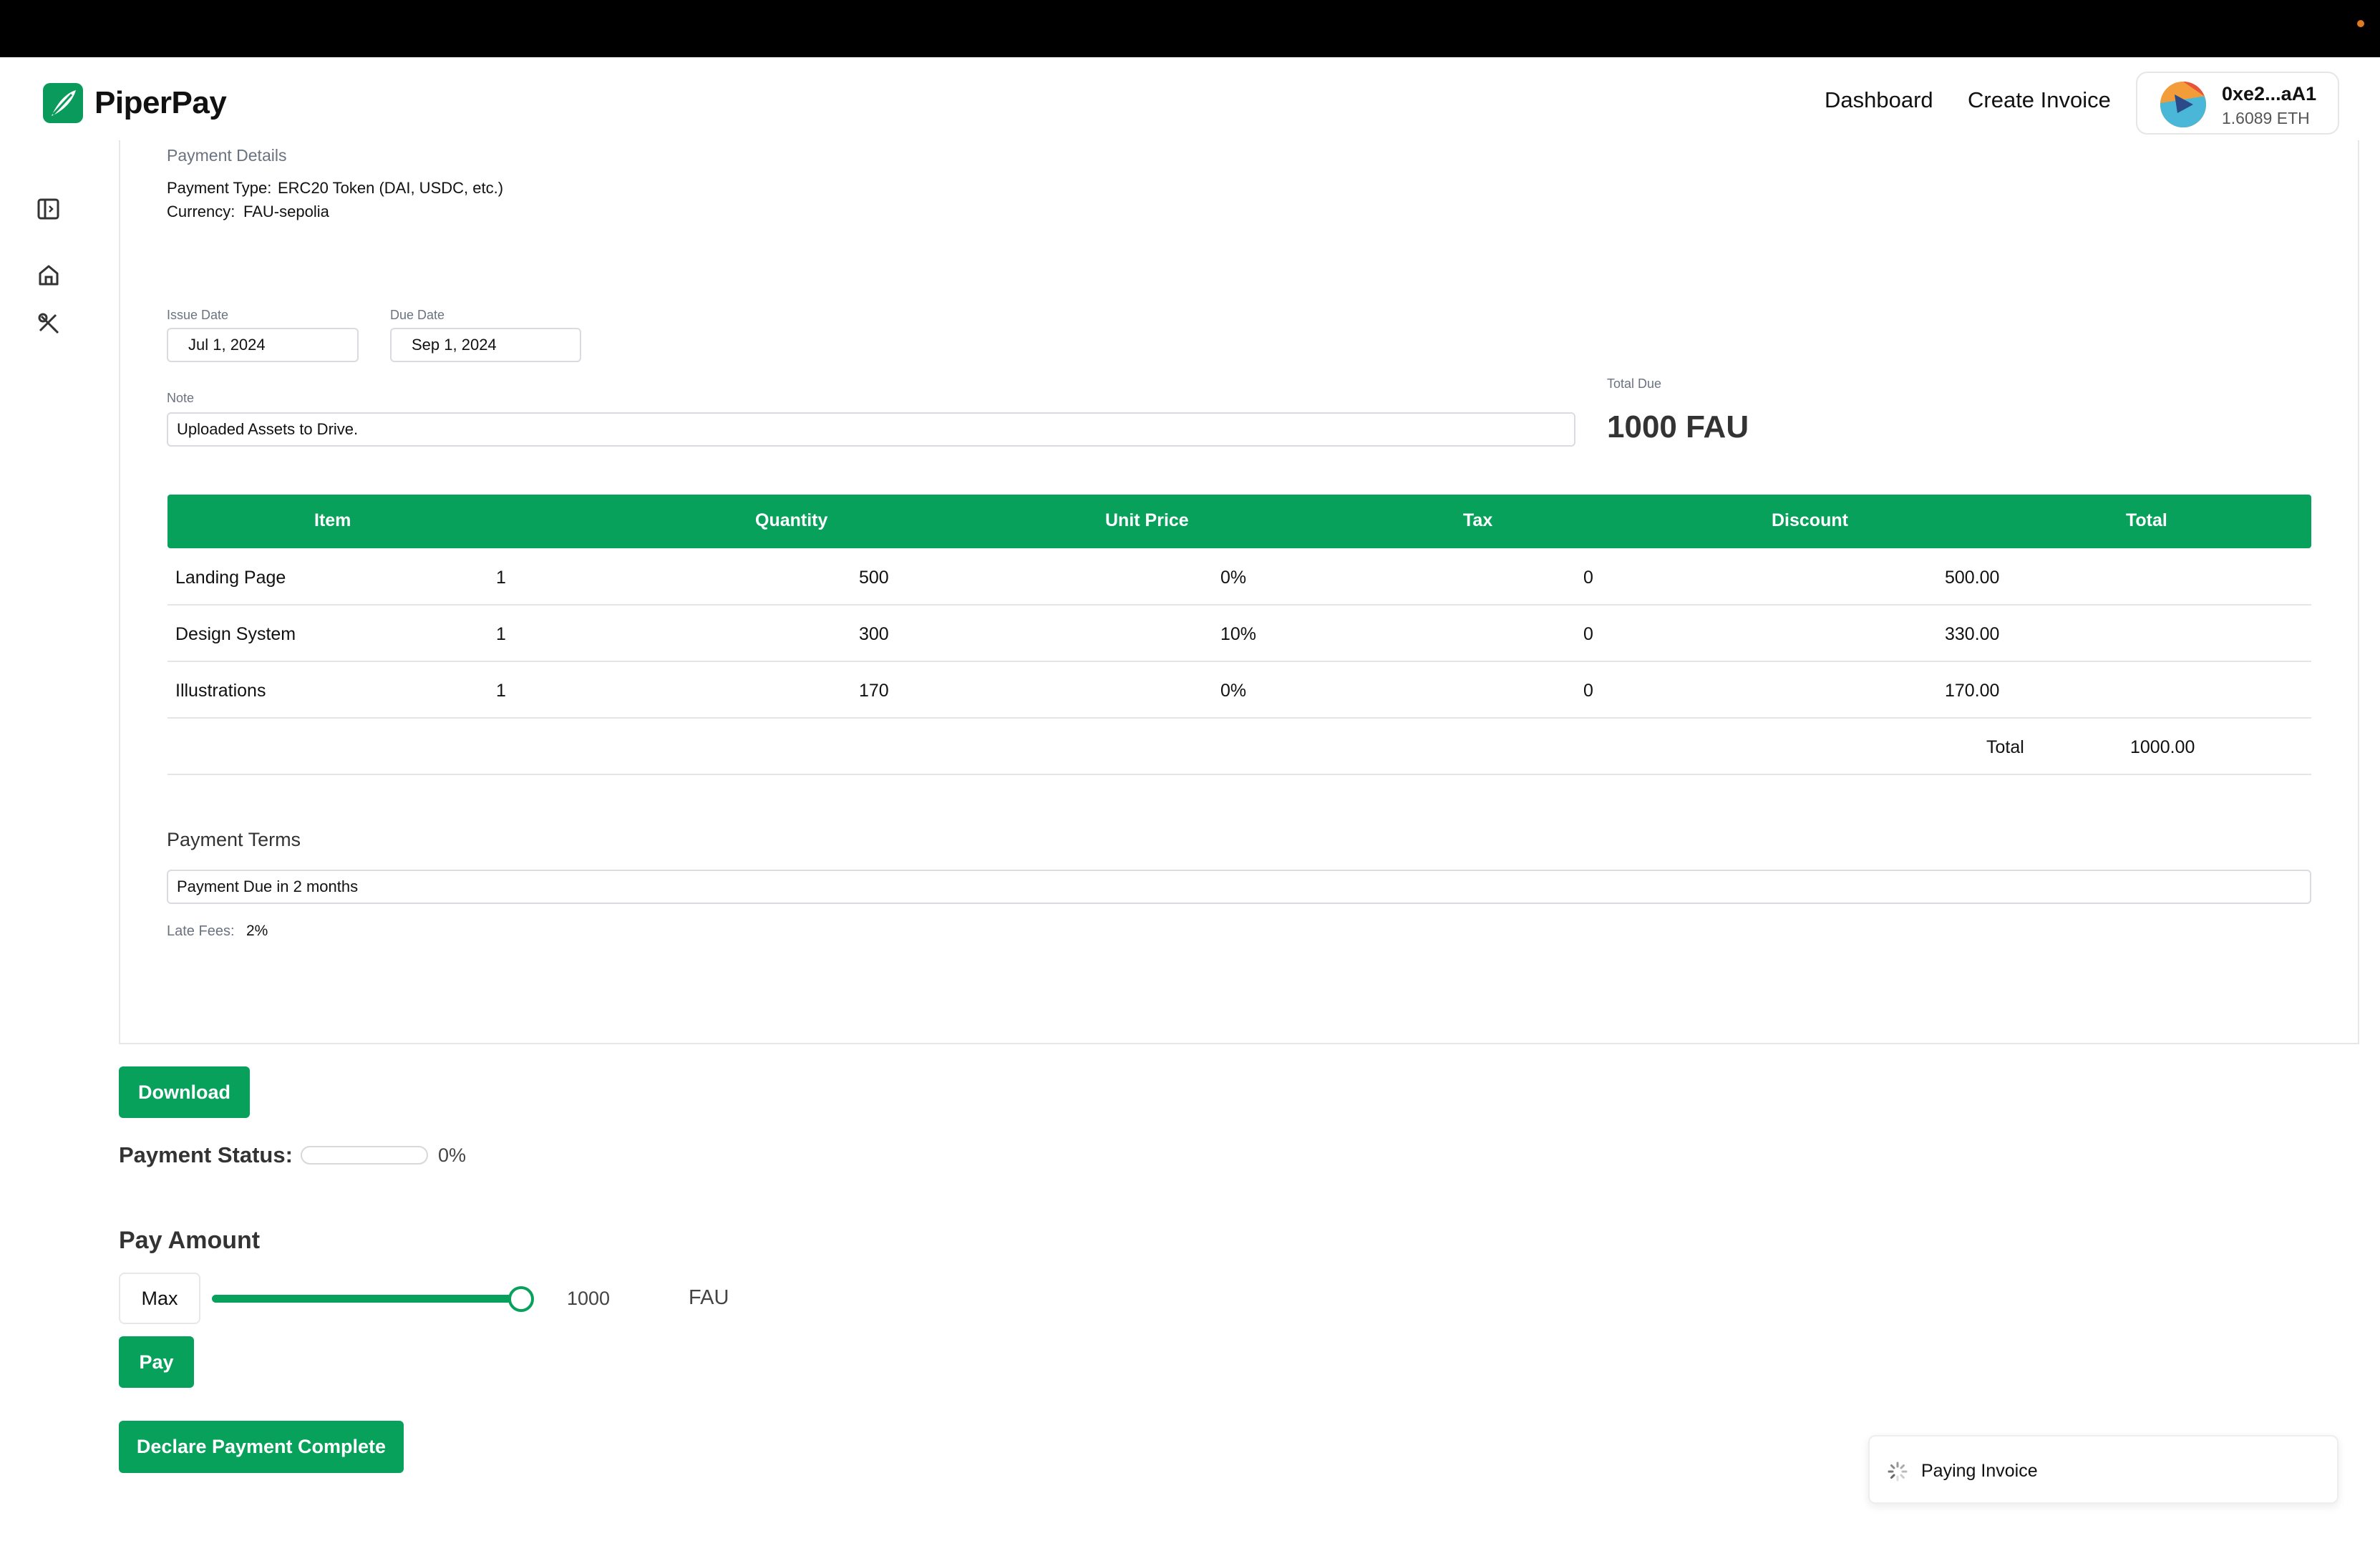 Image resolution: width=2380 pixels, height=1546 pixels. Describe the element at coordinates (521, 1299) in the screenshot. I see `slider-thumb` at that location.